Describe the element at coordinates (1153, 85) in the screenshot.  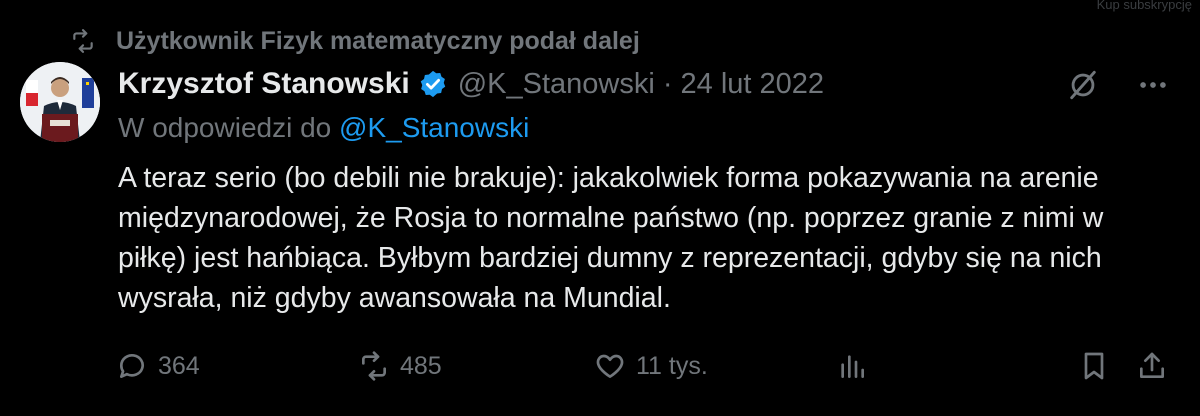
I see `more-options-icon` at that location.